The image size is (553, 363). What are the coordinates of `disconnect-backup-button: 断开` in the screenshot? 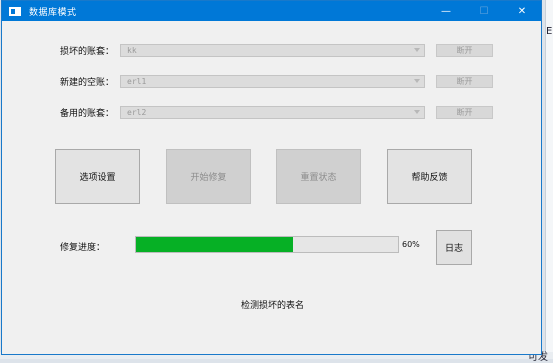 It's located at (464, 112).